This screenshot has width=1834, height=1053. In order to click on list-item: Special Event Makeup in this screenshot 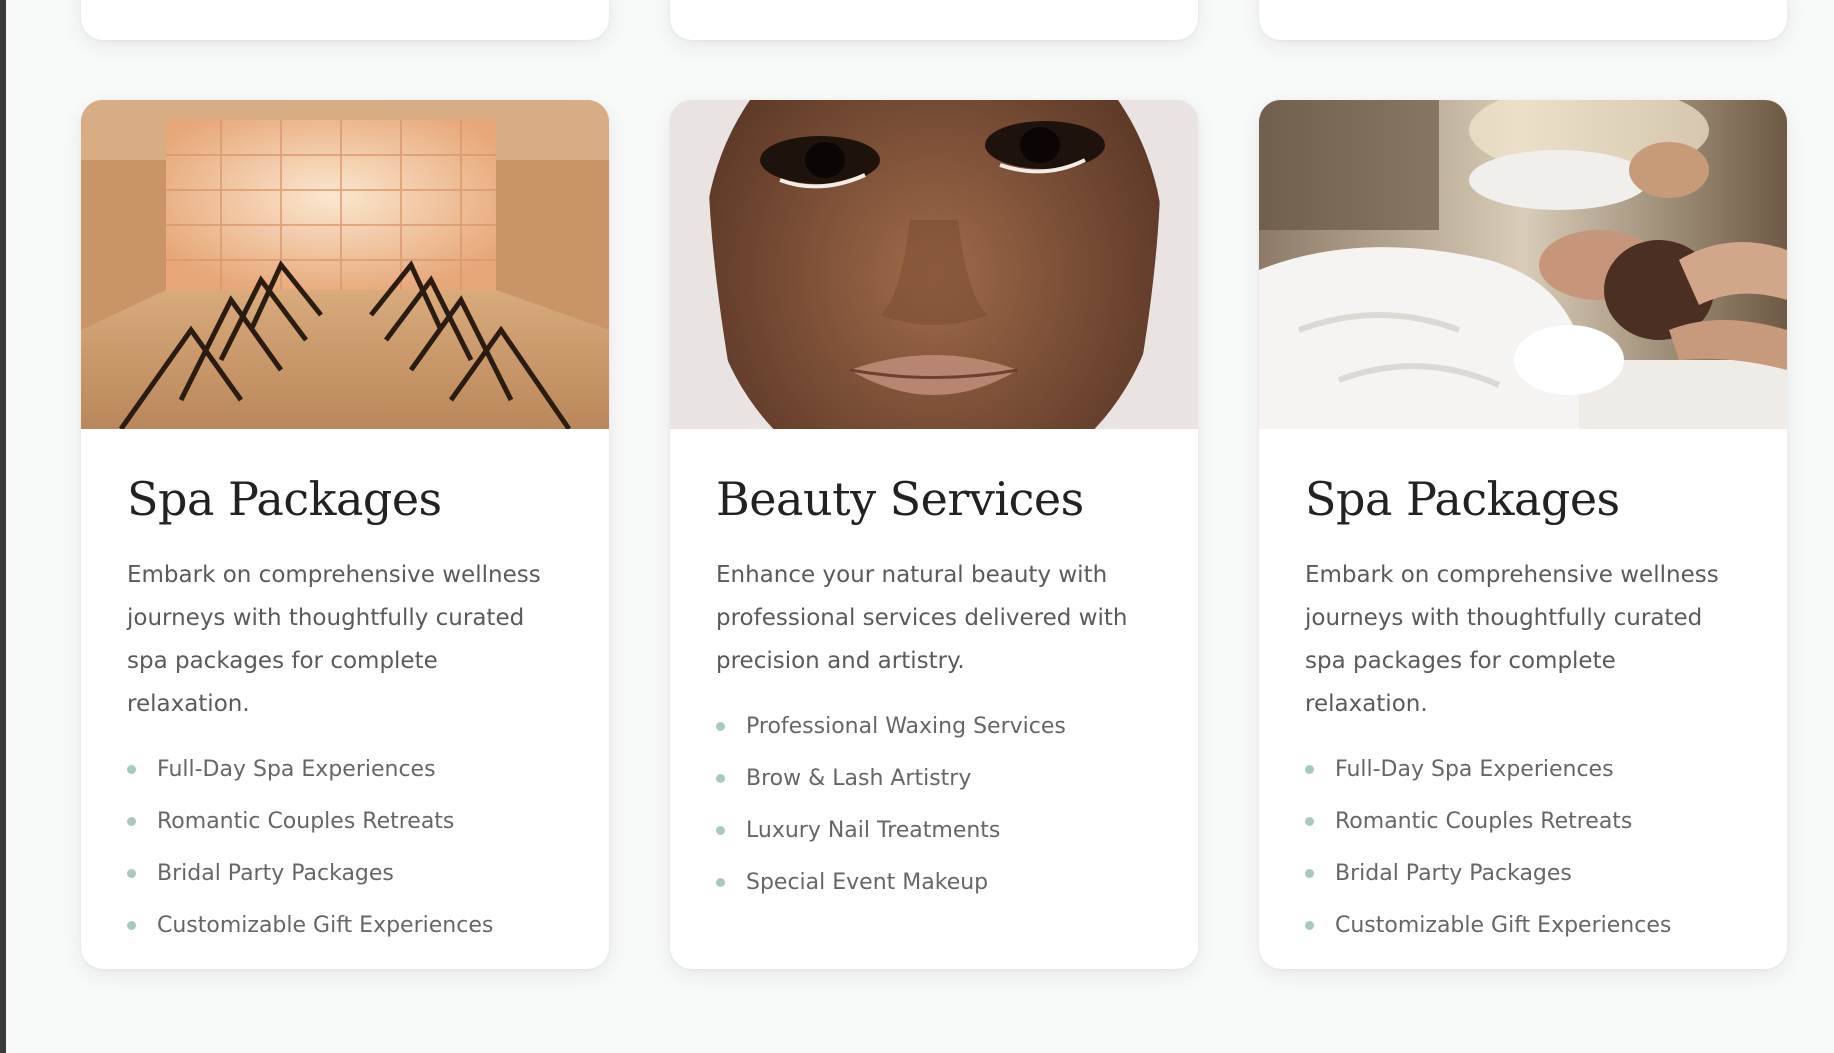, I will do `click(934, 883)`.